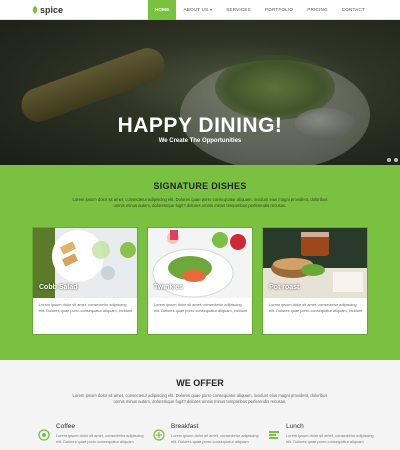  Describe the element at coordinates (162, 10) in the screenshot. I see `nav-item-home: HOME` at that location.